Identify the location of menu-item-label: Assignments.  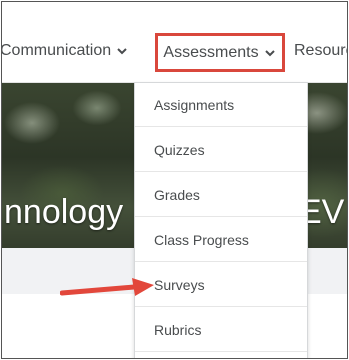
(194, 104).